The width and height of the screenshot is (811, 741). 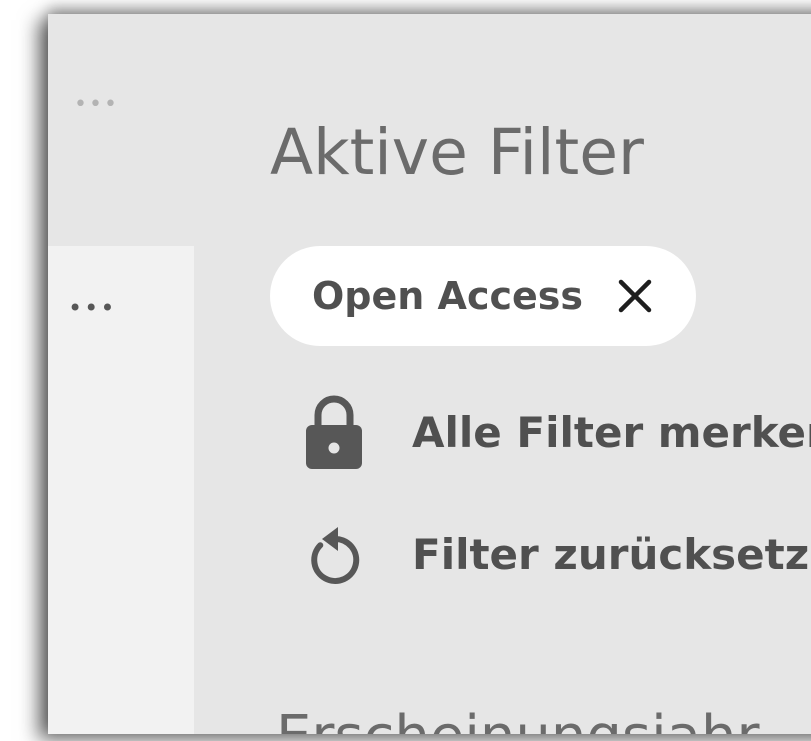 I want to click on more-options-icon-top: •••, so click(x=96, y=105).